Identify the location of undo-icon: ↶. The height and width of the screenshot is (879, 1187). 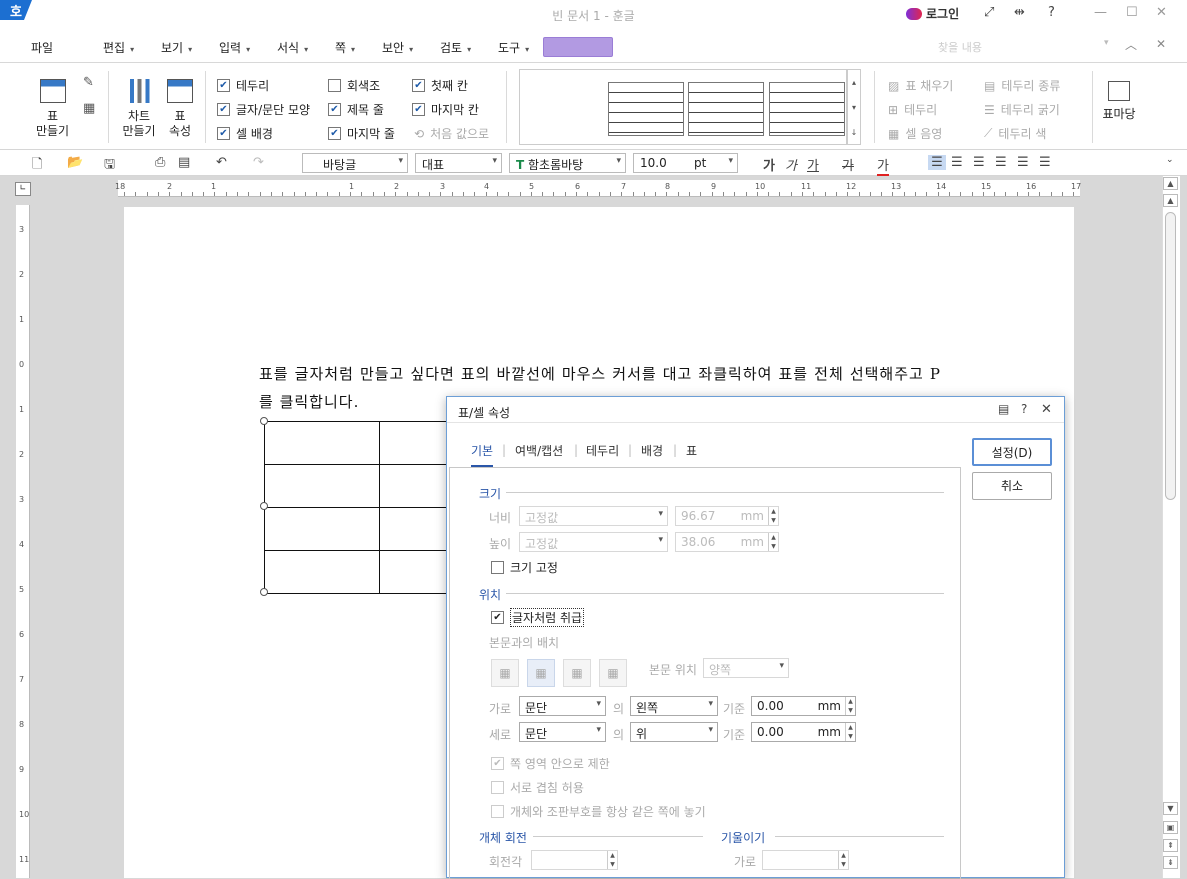
(221, 162).